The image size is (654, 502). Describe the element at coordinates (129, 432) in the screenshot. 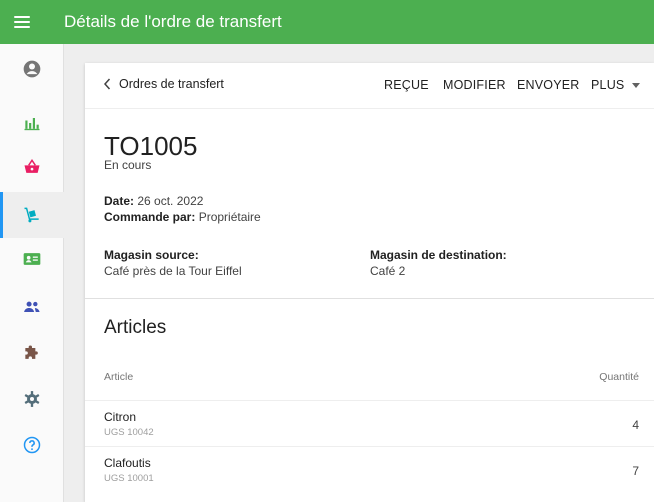

I see `article-sku: UGS 10042` at that location.